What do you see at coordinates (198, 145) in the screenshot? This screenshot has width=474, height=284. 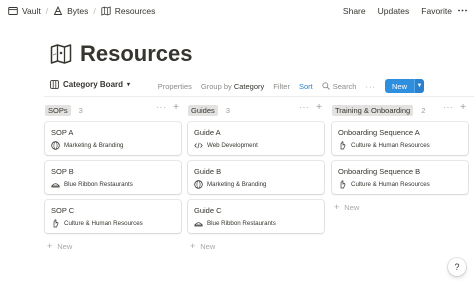 I see `code-icon` at bounding box center [198, 145].